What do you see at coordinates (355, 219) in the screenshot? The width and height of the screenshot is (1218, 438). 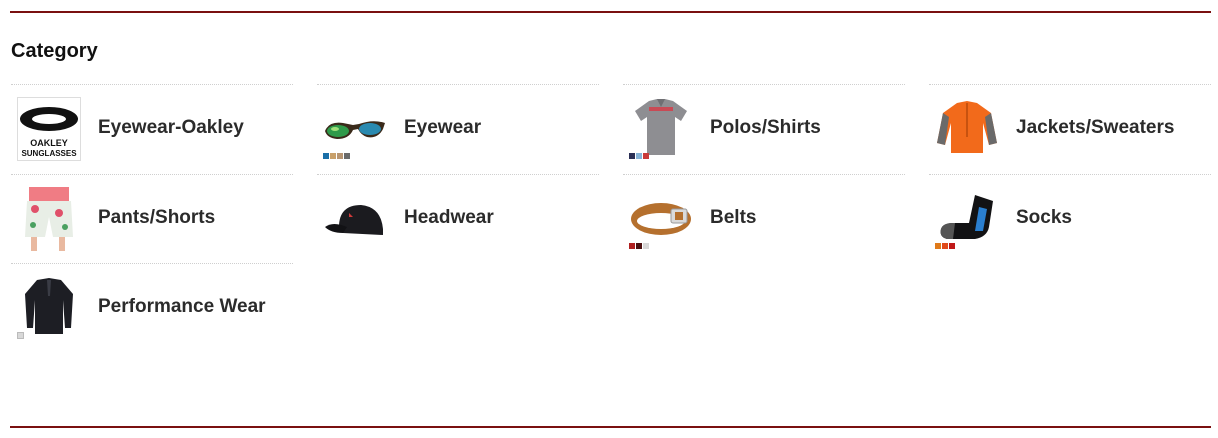 I see `cap-icon` at bounding box center [355, 219].